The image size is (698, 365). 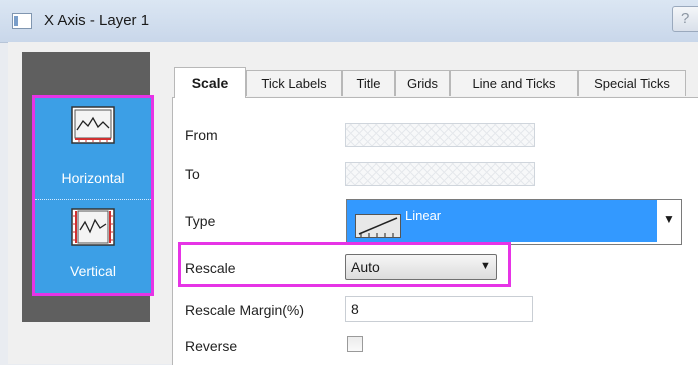 What do you see at coordinates (210, 268) in the screenshot?
I see `rescale-label: Rescale` at bounding box center [210, 268].